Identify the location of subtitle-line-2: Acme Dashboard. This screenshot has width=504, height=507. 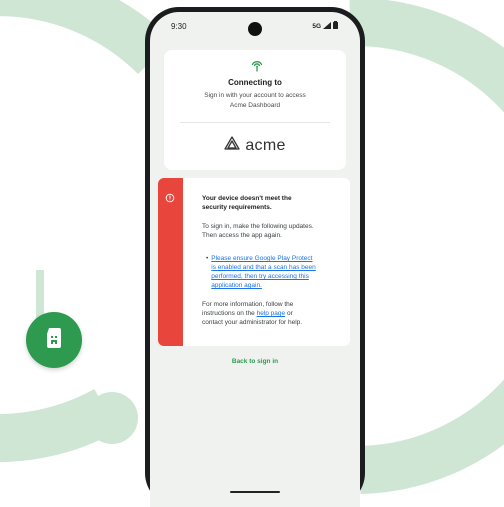
(255, 105).